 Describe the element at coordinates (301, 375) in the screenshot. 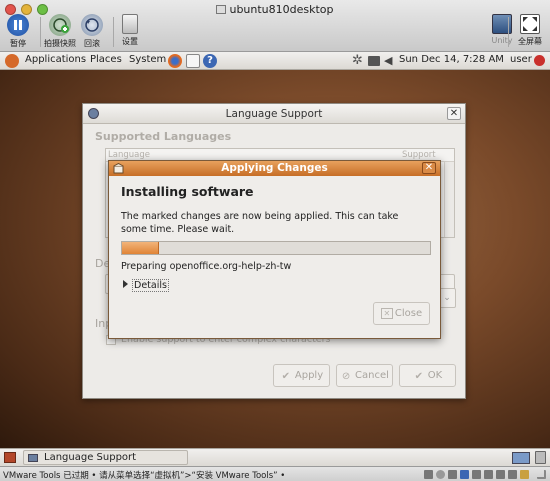

I see `apply-button: ✔ Apply` at that location.